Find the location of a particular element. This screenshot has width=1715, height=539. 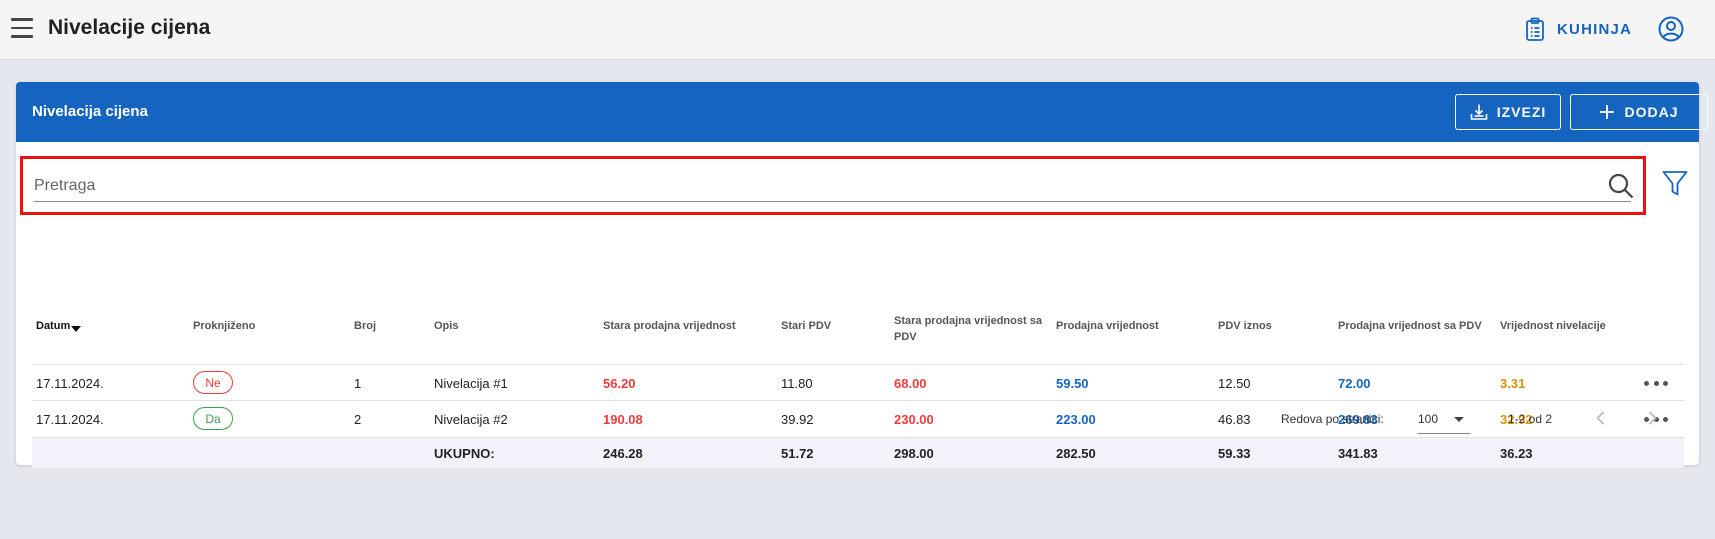

export-label: IZVEZI is located at coordinates (1521, 112).